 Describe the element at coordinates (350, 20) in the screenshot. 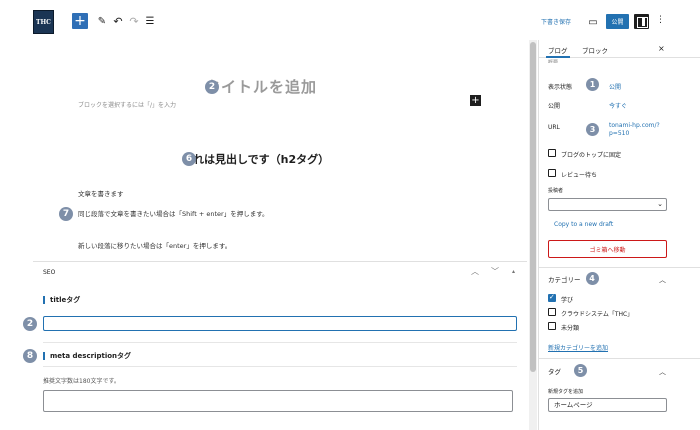

I see `editor-toolbar: THC + ✎ ↶ ↷ ☰ 下書き保存 ▭ 公開 ⋮` at that location.